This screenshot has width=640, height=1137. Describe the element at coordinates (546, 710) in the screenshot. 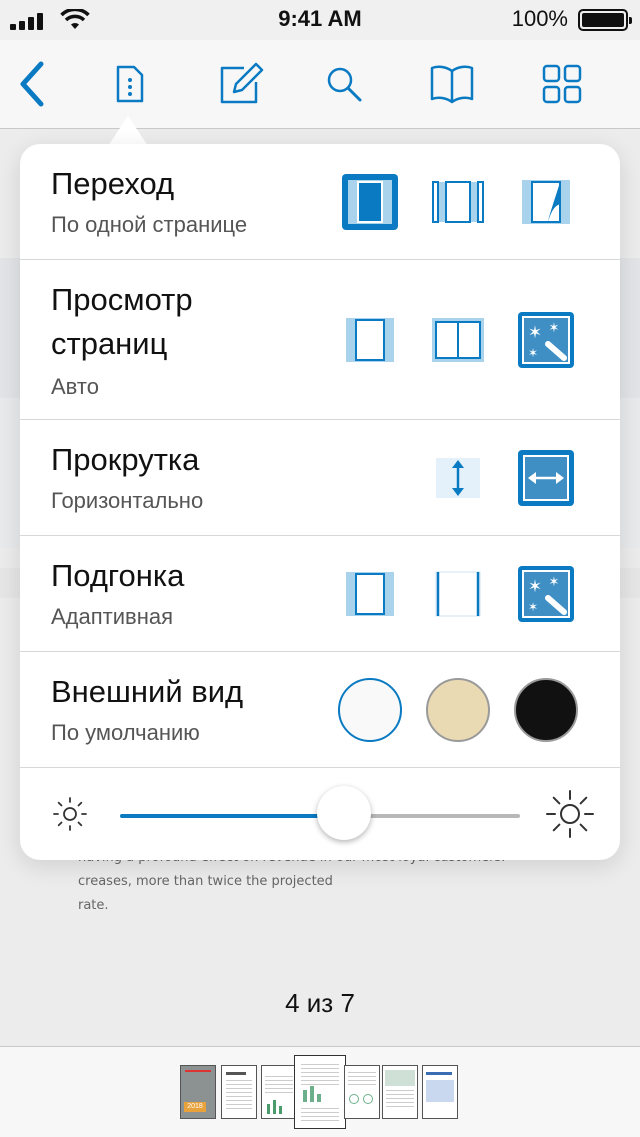

I see `appearance-night-swatch` at that location.